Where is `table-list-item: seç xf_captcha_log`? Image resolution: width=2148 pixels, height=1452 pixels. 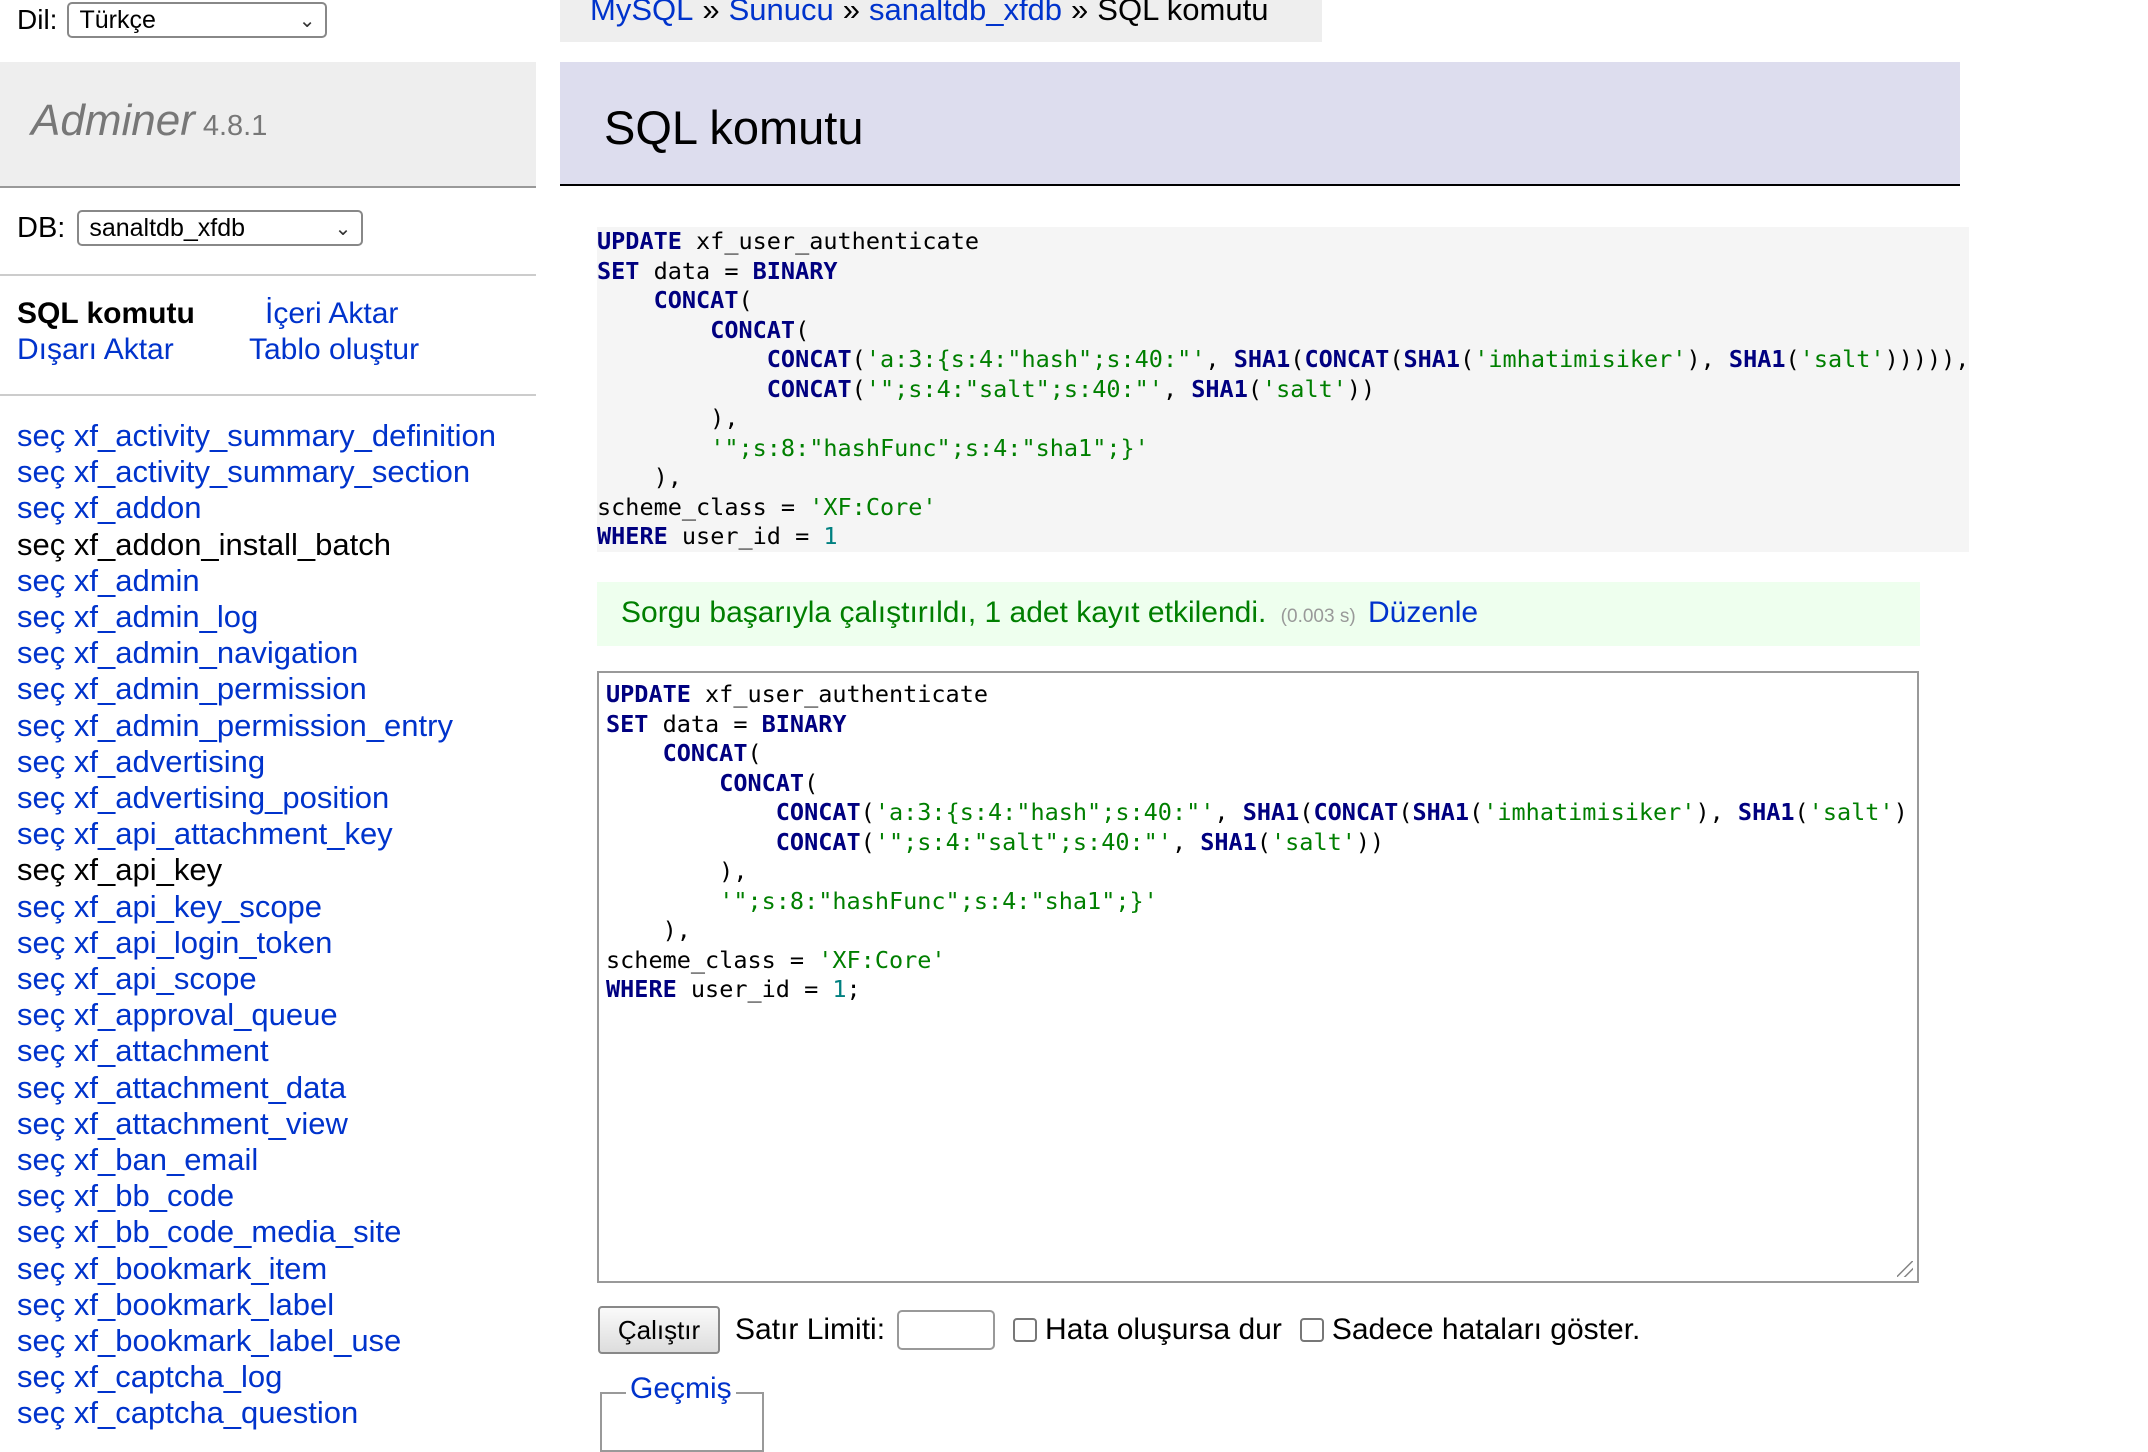
table-list-item: seç xf_captcha_log is located at coordinates (256, 1377).